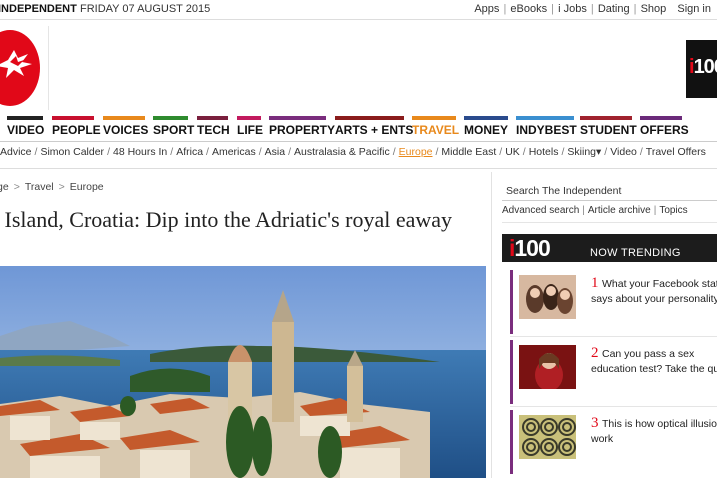 The image size is (717, 478). What do you see at coordinates (250, 128) in the screenshot?
I see `nav-life: LIFE` at bounding box center [250, 128].